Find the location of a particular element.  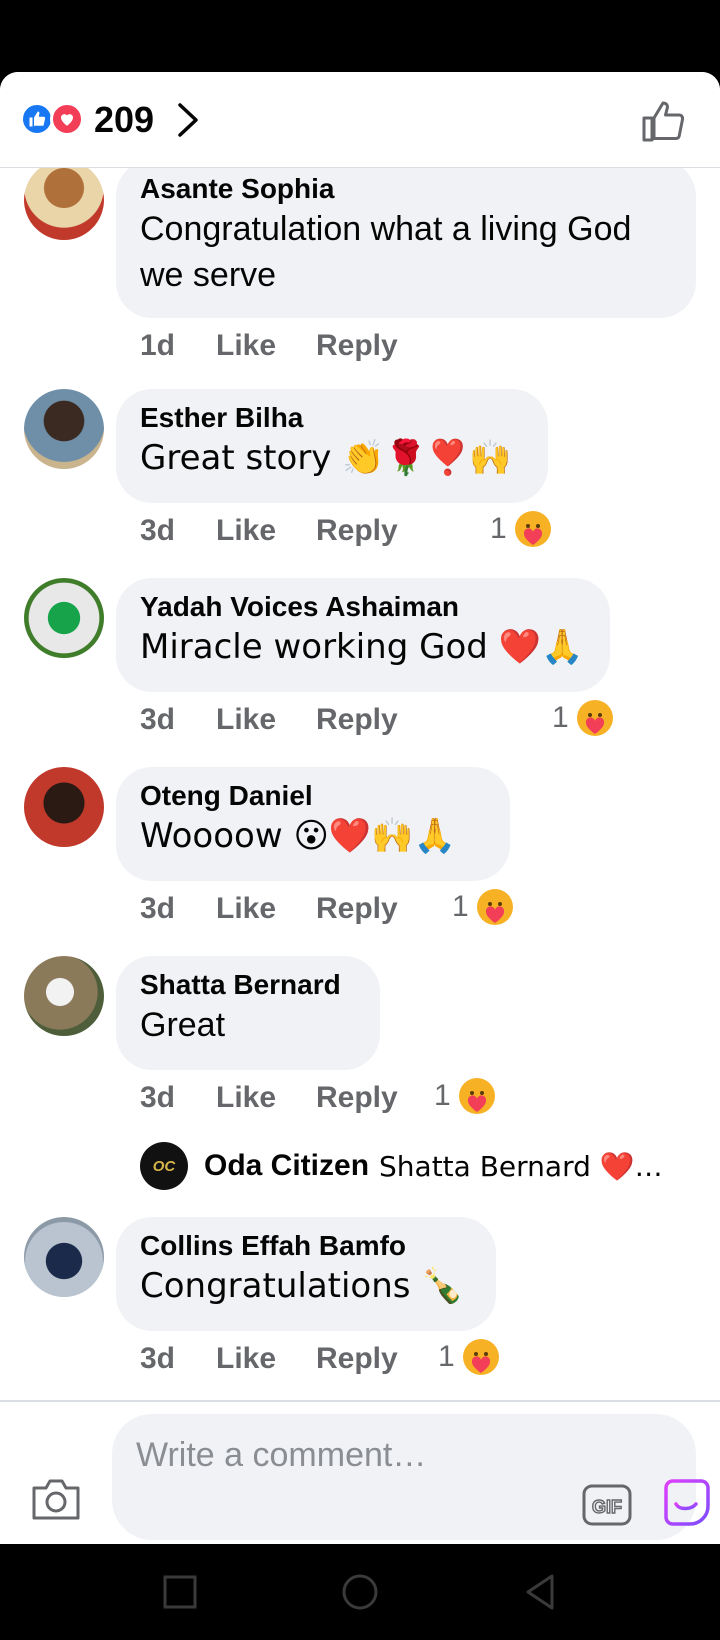

comment-text: Miracle working God ❤️🙏 is located at coordinates (362, 647).